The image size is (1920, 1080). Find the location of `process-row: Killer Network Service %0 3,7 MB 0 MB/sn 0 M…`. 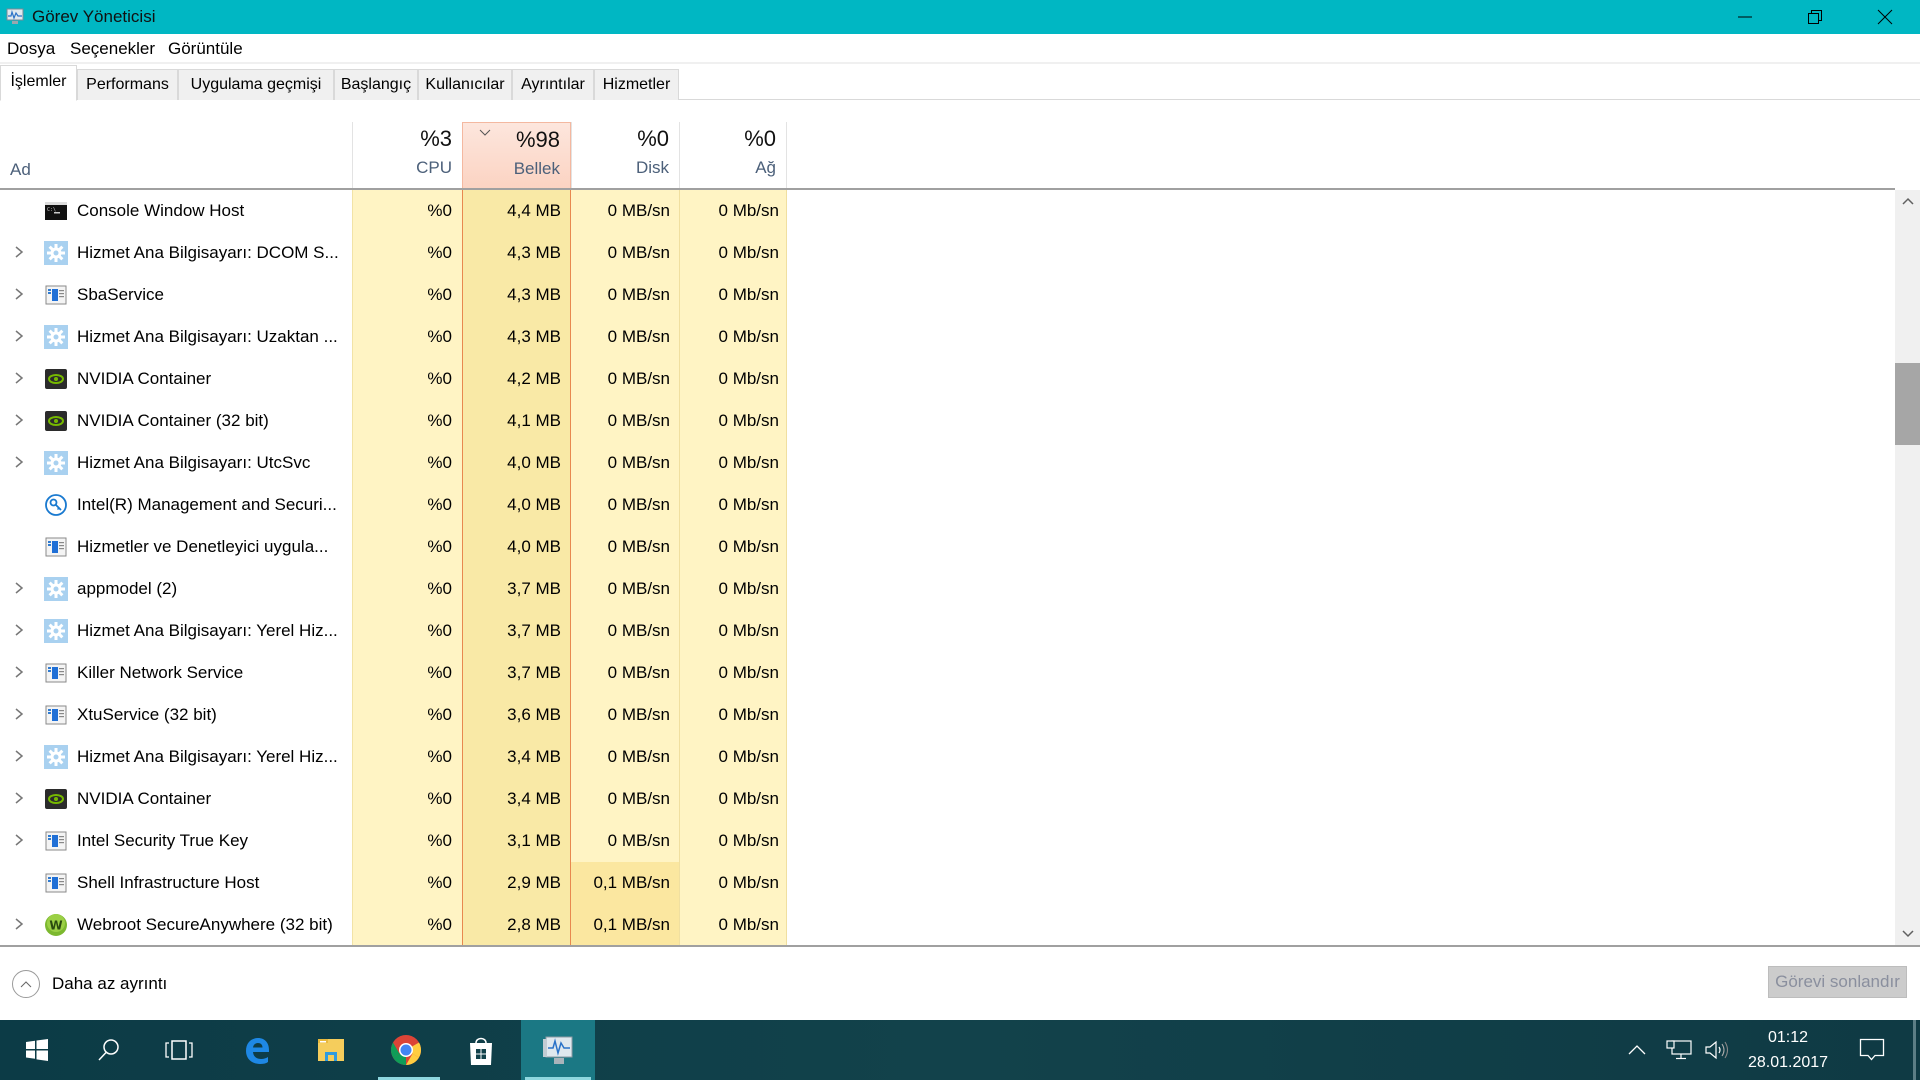

process-row: Killer Network Service %0 3,7 MB 0 MB/sn 0 M… is located at coordinates (947, 673).